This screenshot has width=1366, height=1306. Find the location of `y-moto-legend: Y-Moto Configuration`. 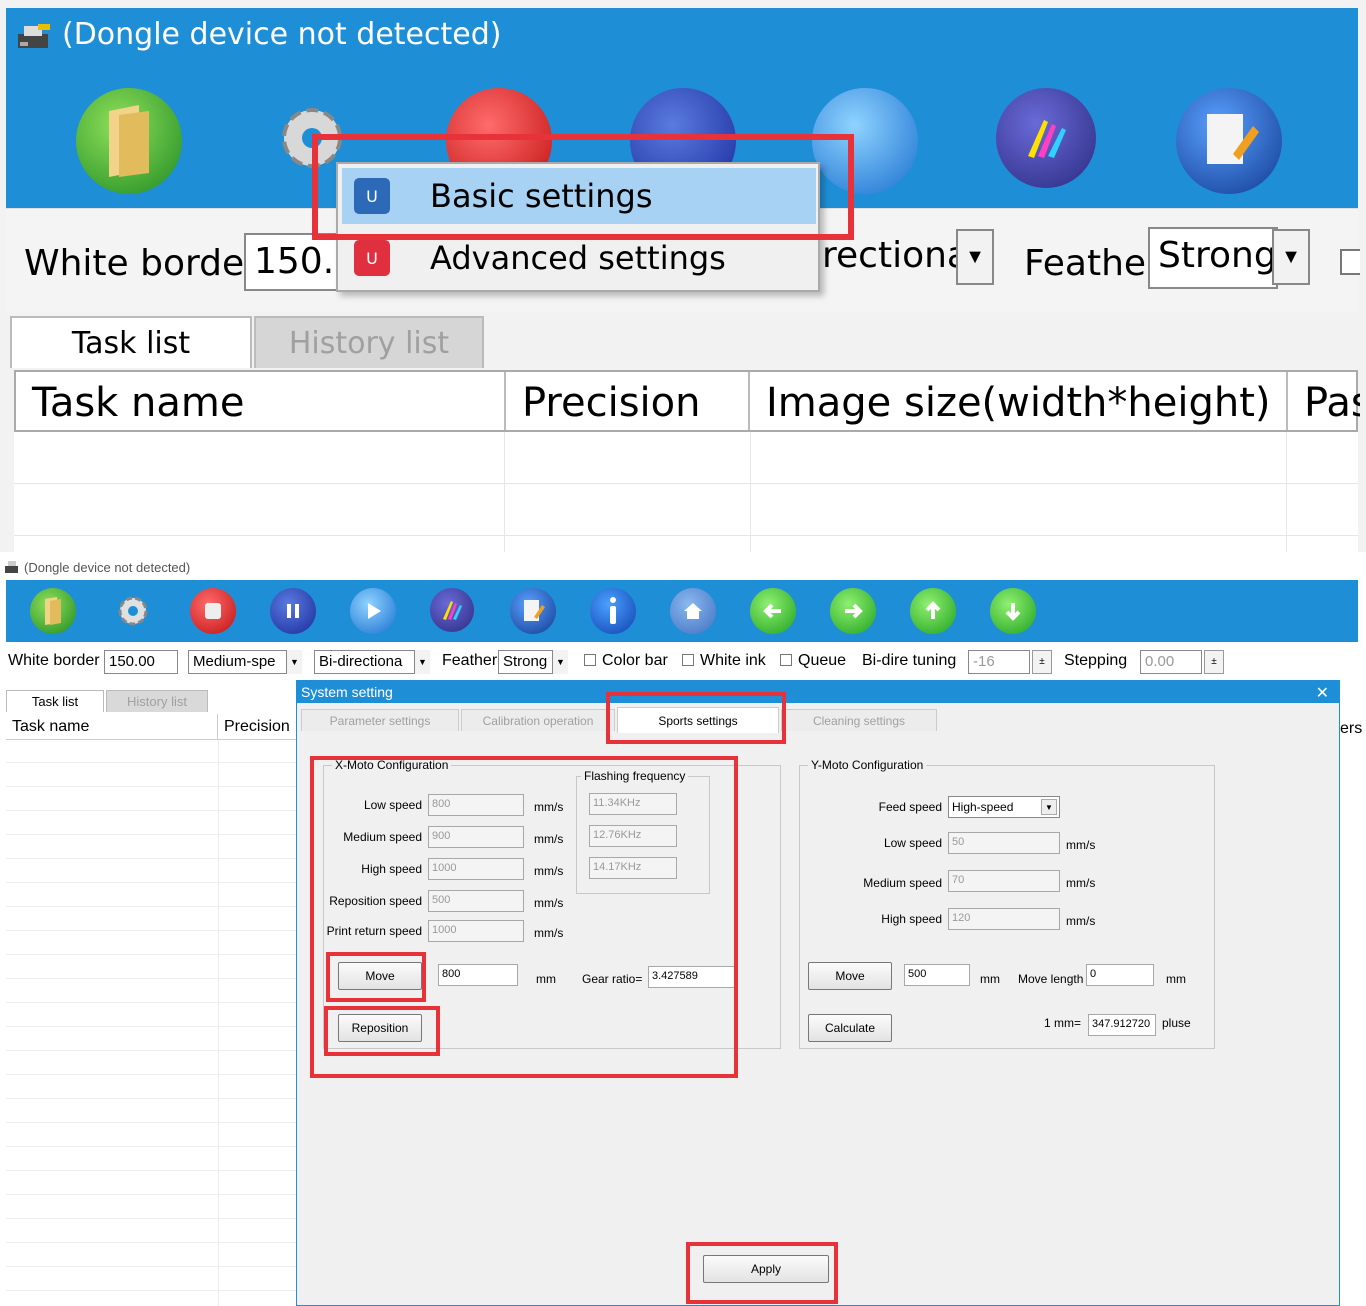

y-moto-legend: Y-Moto Configuration is located at coordinates (867, 765).